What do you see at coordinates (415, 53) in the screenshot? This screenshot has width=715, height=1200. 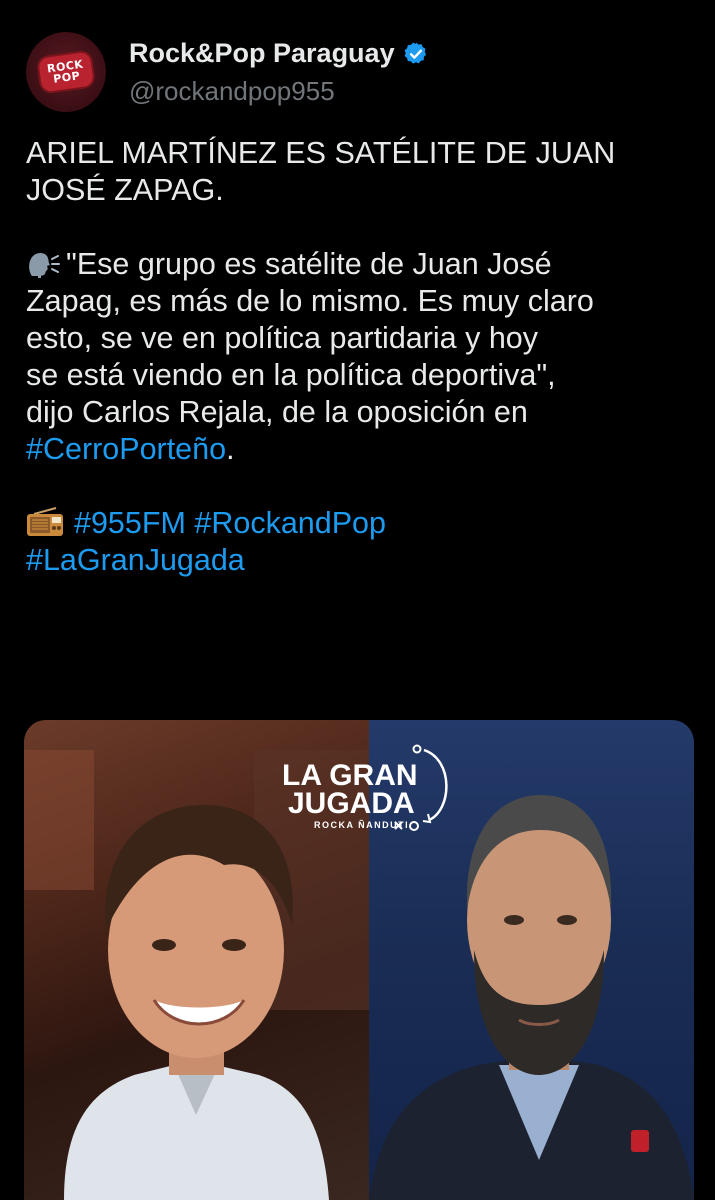 I see `verified-badge-icon` at bounding box center [415, 53].